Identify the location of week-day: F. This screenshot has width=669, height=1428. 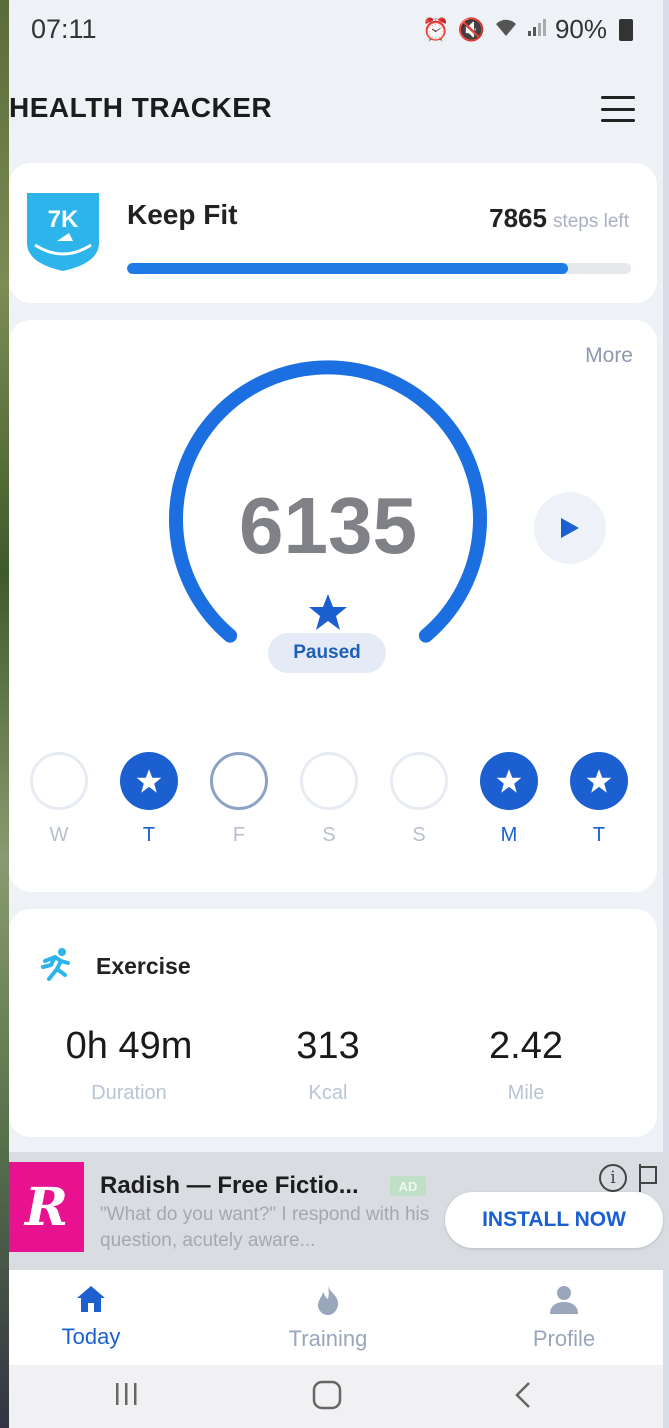
(239, 807).